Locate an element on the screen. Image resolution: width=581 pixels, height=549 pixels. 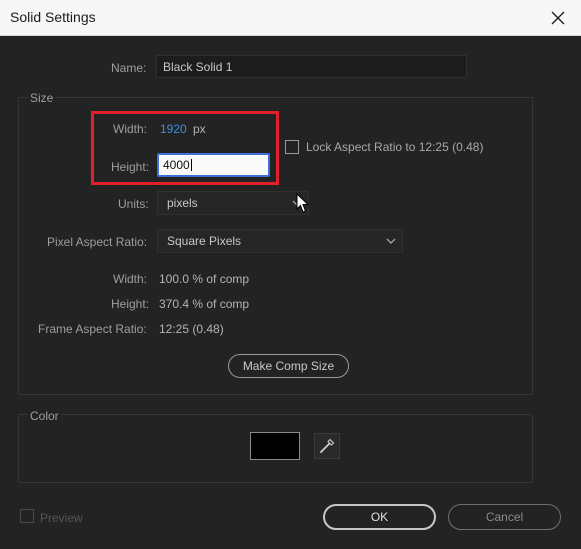
window-title: Solid Settings is located at coordinates (53, 17).